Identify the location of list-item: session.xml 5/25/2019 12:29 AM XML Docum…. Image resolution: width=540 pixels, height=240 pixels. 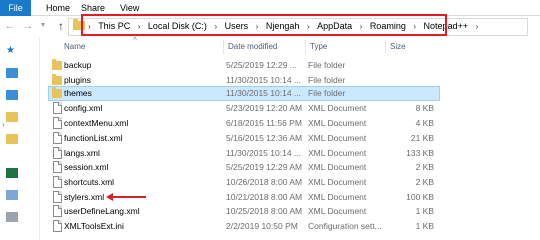
(244, 167).